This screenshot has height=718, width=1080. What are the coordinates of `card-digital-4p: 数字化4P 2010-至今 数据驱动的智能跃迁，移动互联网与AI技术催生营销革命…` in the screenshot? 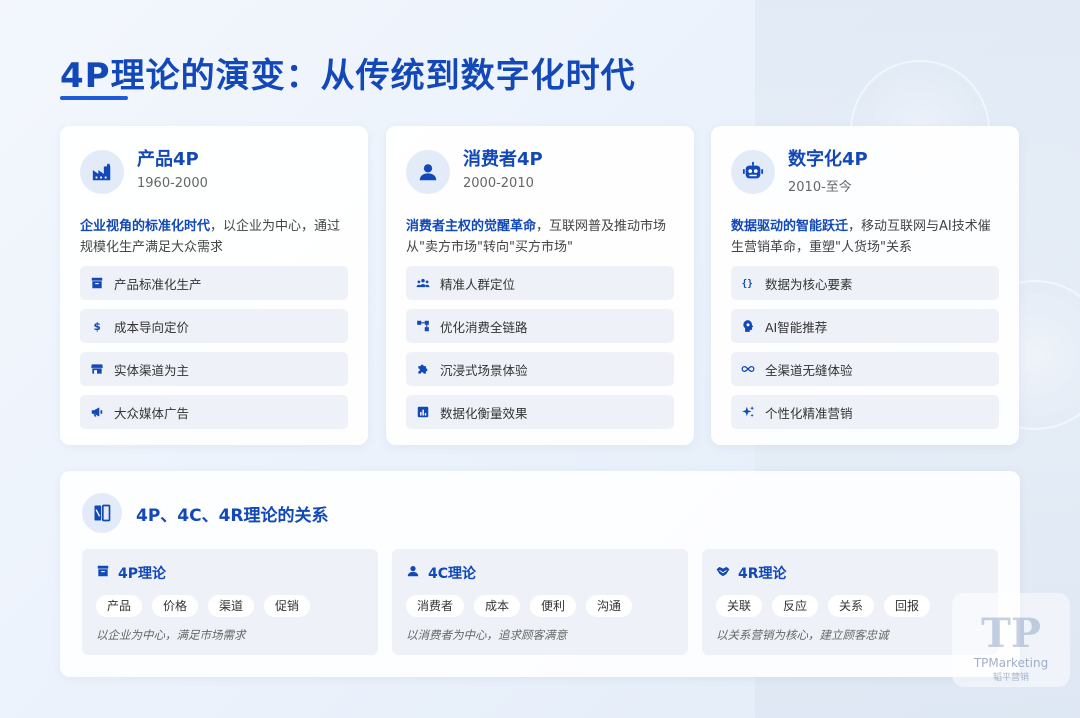 It's located at (865, 285).